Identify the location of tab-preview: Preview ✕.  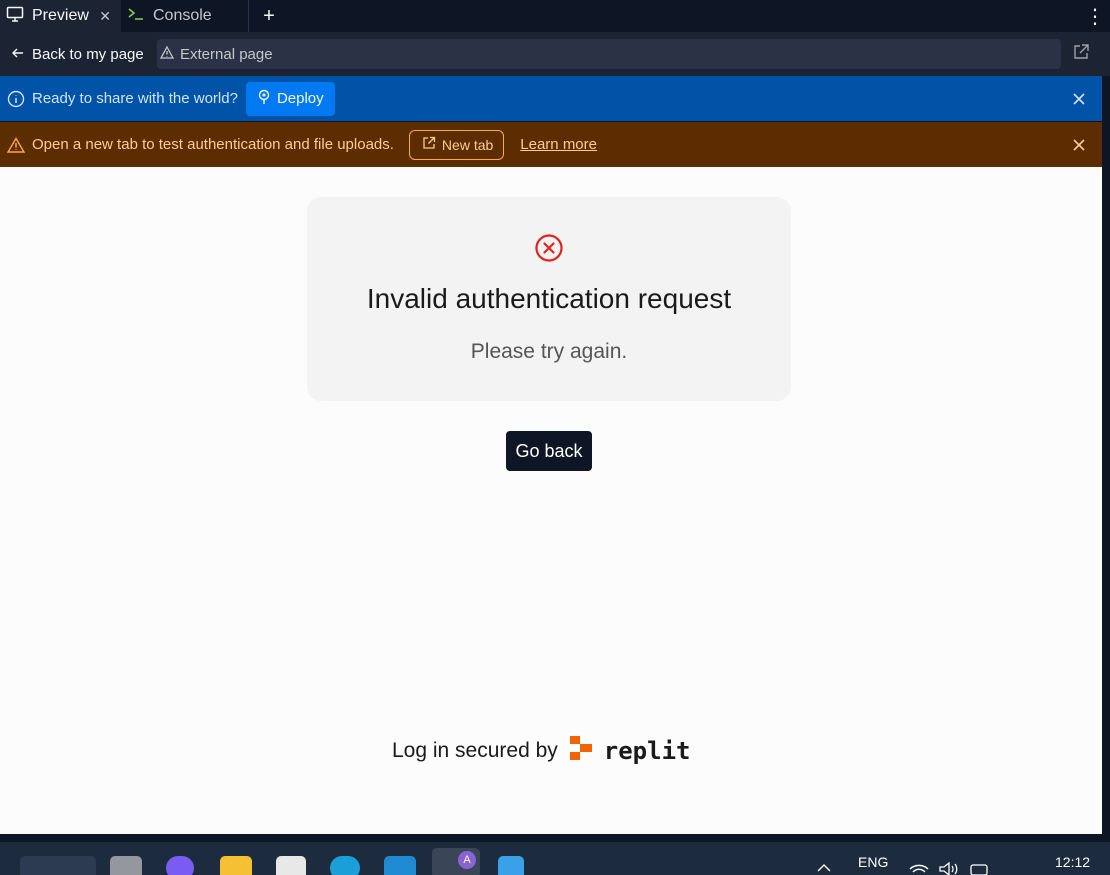
(60, 16).